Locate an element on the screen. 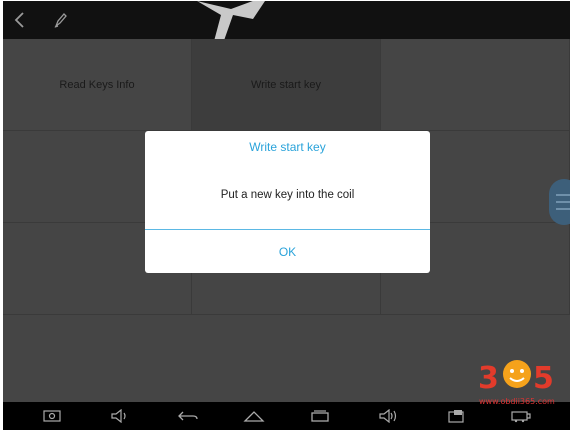  android-nav-bar is located at coordinates (286, 416).